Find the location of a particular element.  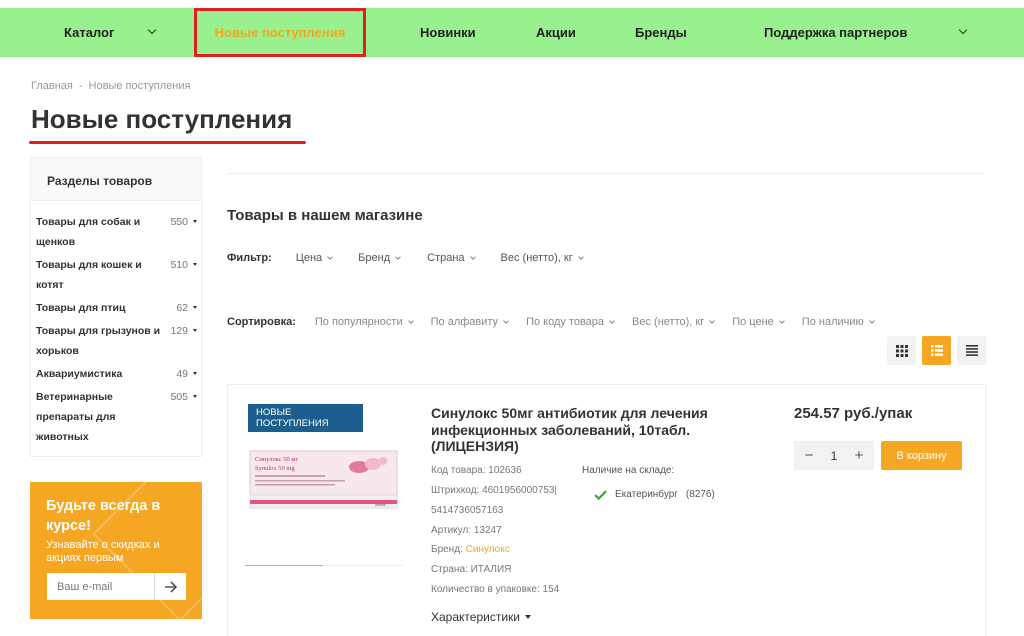

filter-brand: Бренд is located at coordinates (379, 258).